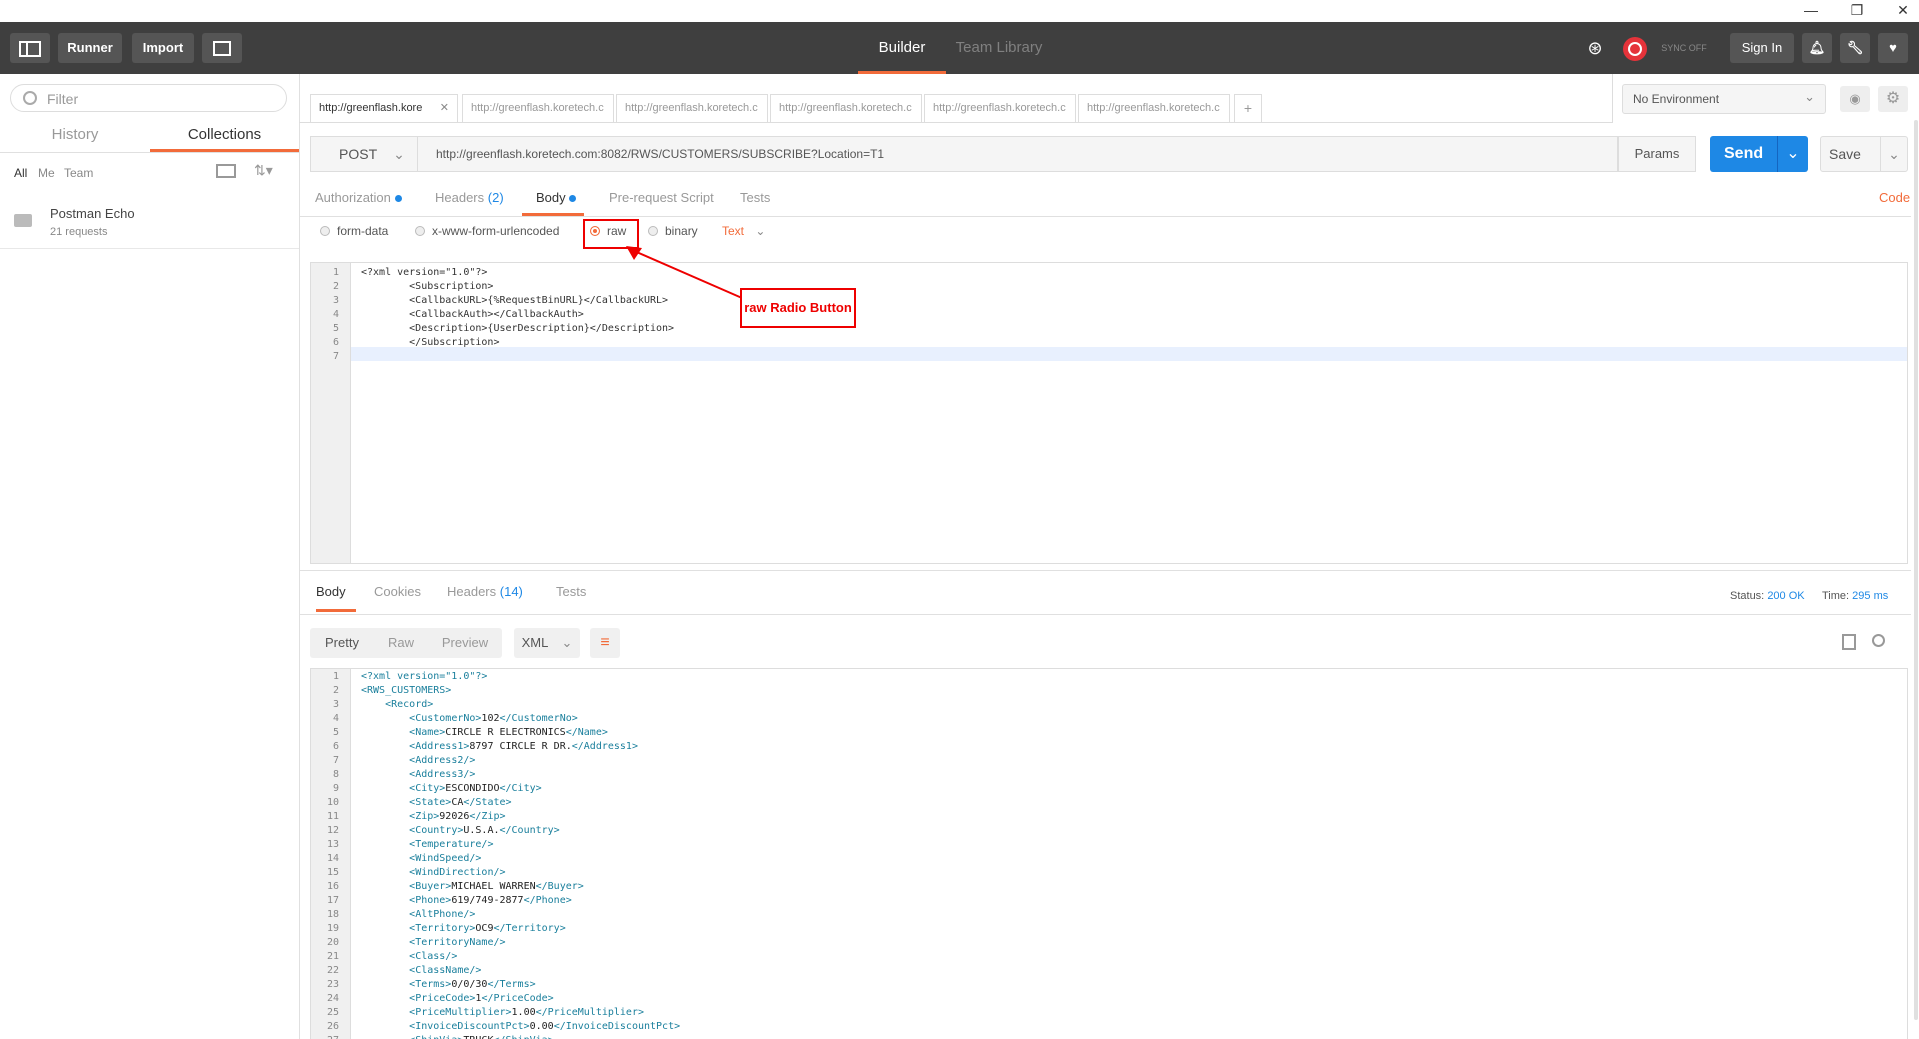  What do you see at coordinates (493, 718) in the screenshot?
I see `xml-line: <CustomerNo>102</CustomerNo>` at bounding box center [493, 718].